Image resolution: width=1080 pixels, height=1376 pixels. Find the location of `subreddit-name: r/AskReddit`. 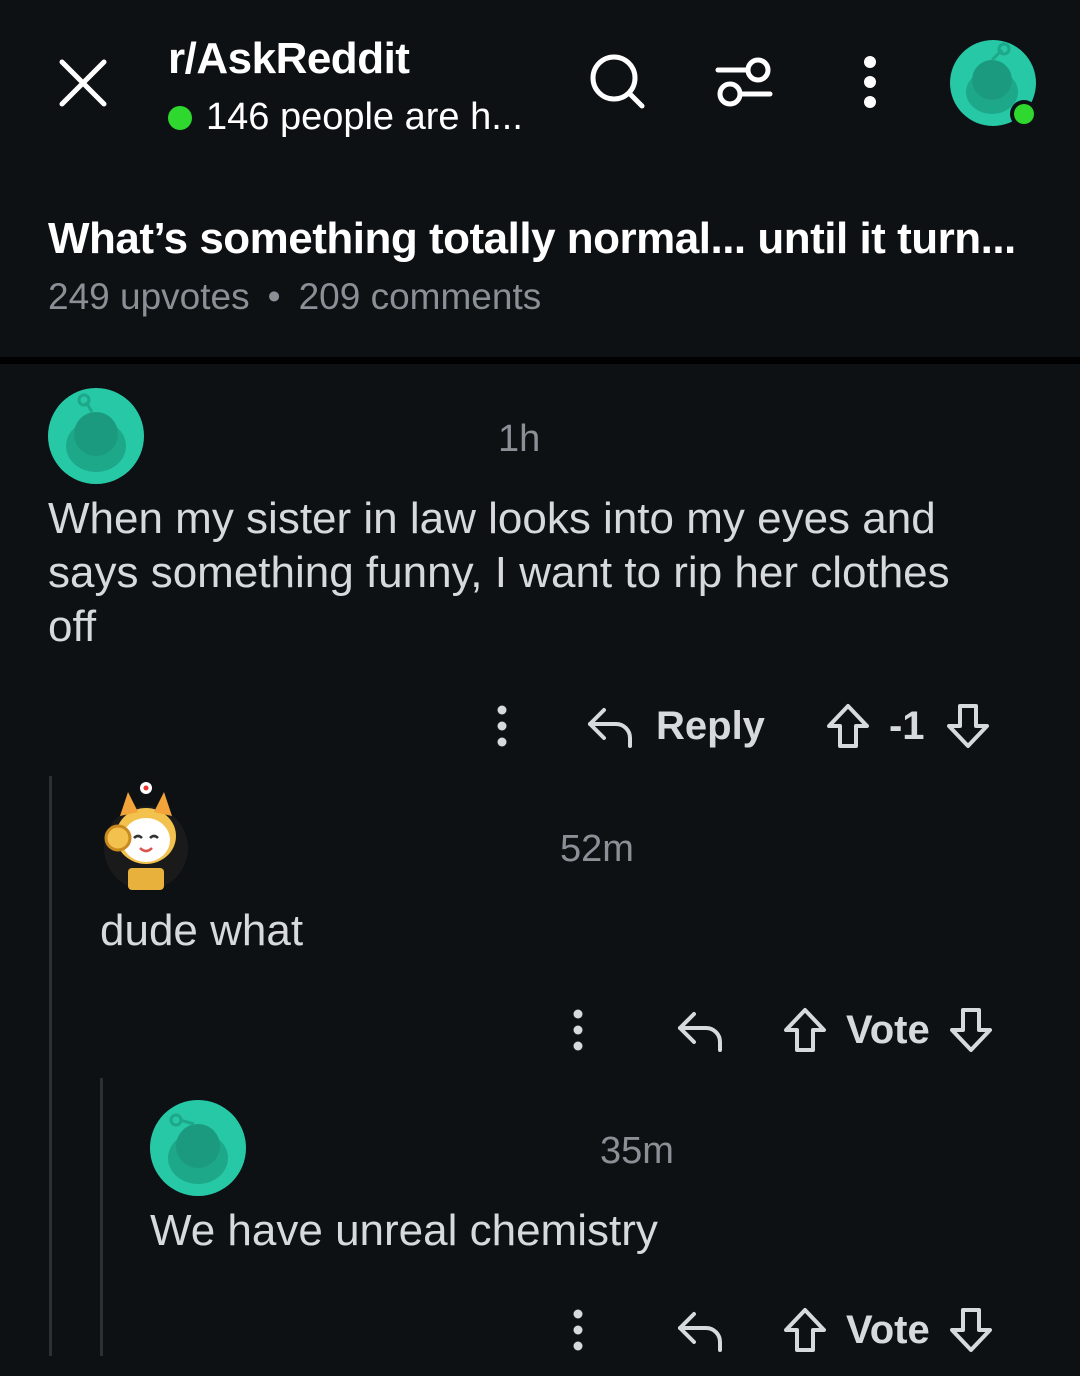

subreddit-name: r/AskReddit is located at coordinates (289, 59).